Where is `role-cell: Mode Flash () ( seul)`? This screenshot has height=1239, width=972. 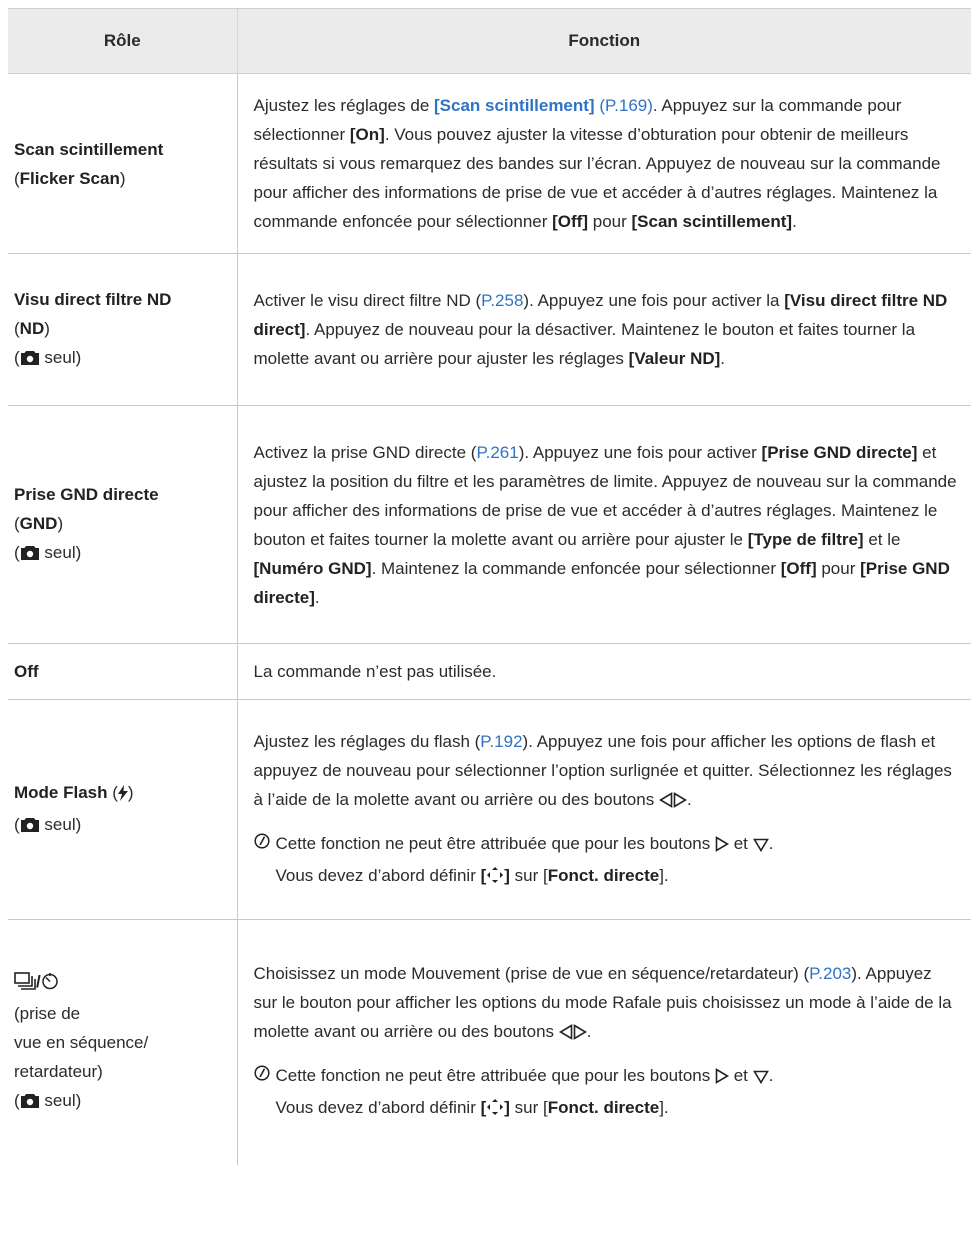
role-cell: Mode Flash () ( seul) is located at coordinates (122, 809).